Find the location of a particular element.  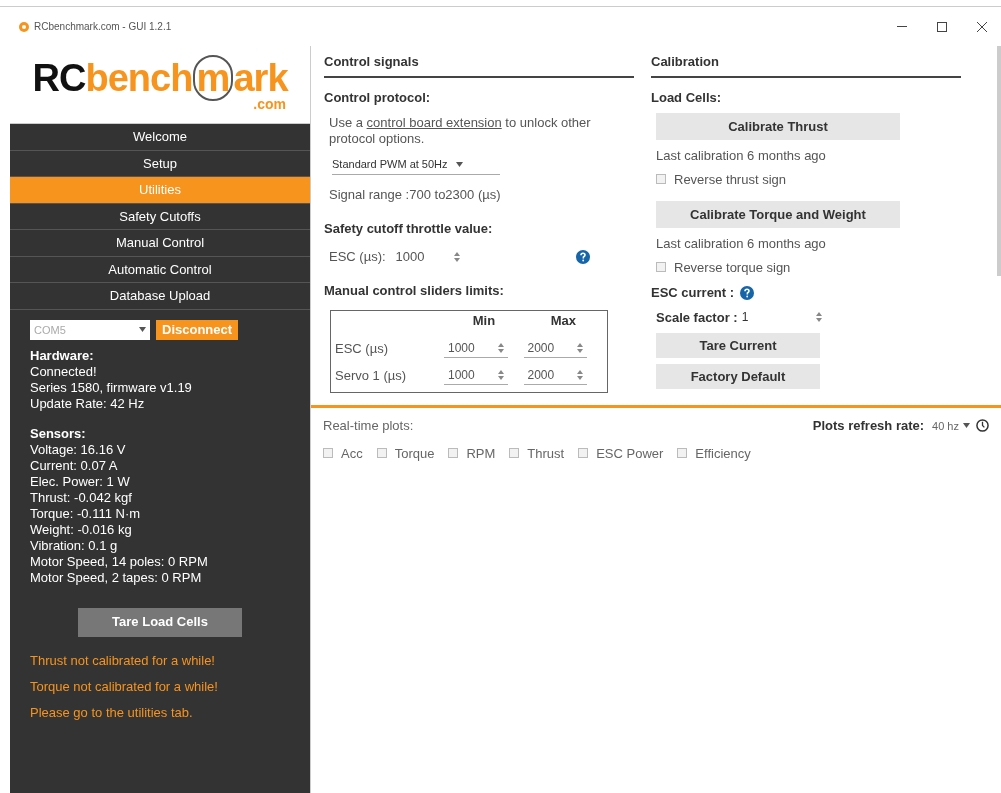

checkbox: Reverse thrust sign is located at coordinates (811, 179).